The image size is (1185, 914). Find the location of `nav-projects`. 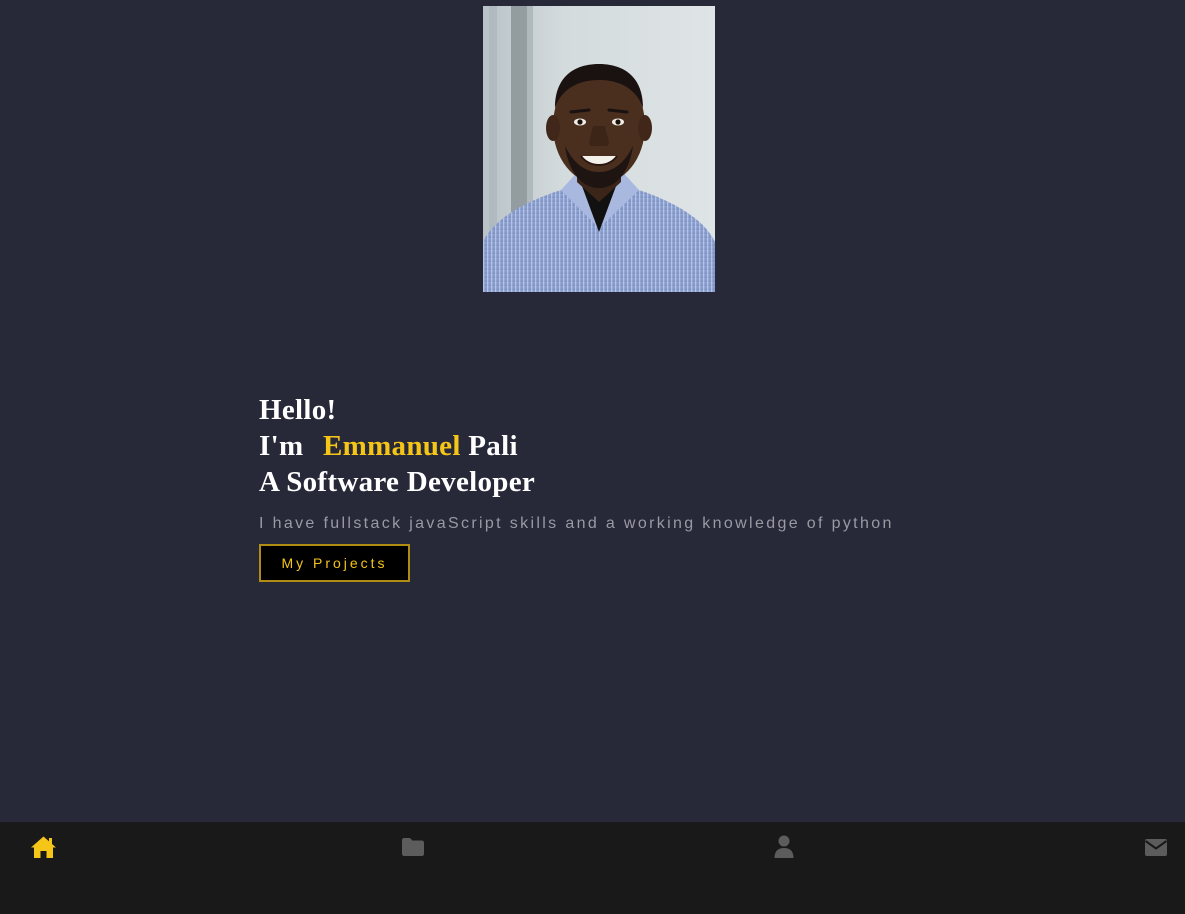

nav-projects is located at coordinates (413, 847).